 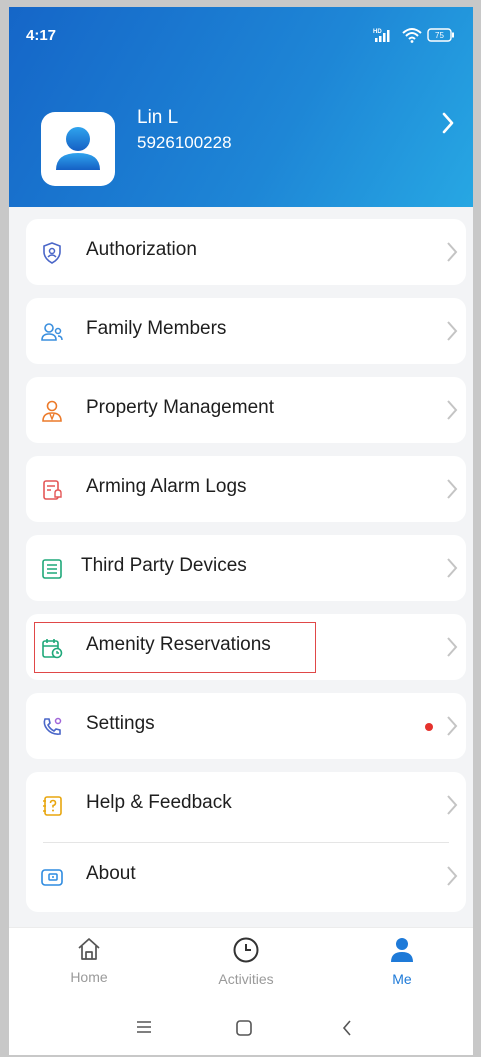 What do you see at coordinates (429, 727) in the screenshot?
I see `notification-dot` at bounding box center [429, 727].